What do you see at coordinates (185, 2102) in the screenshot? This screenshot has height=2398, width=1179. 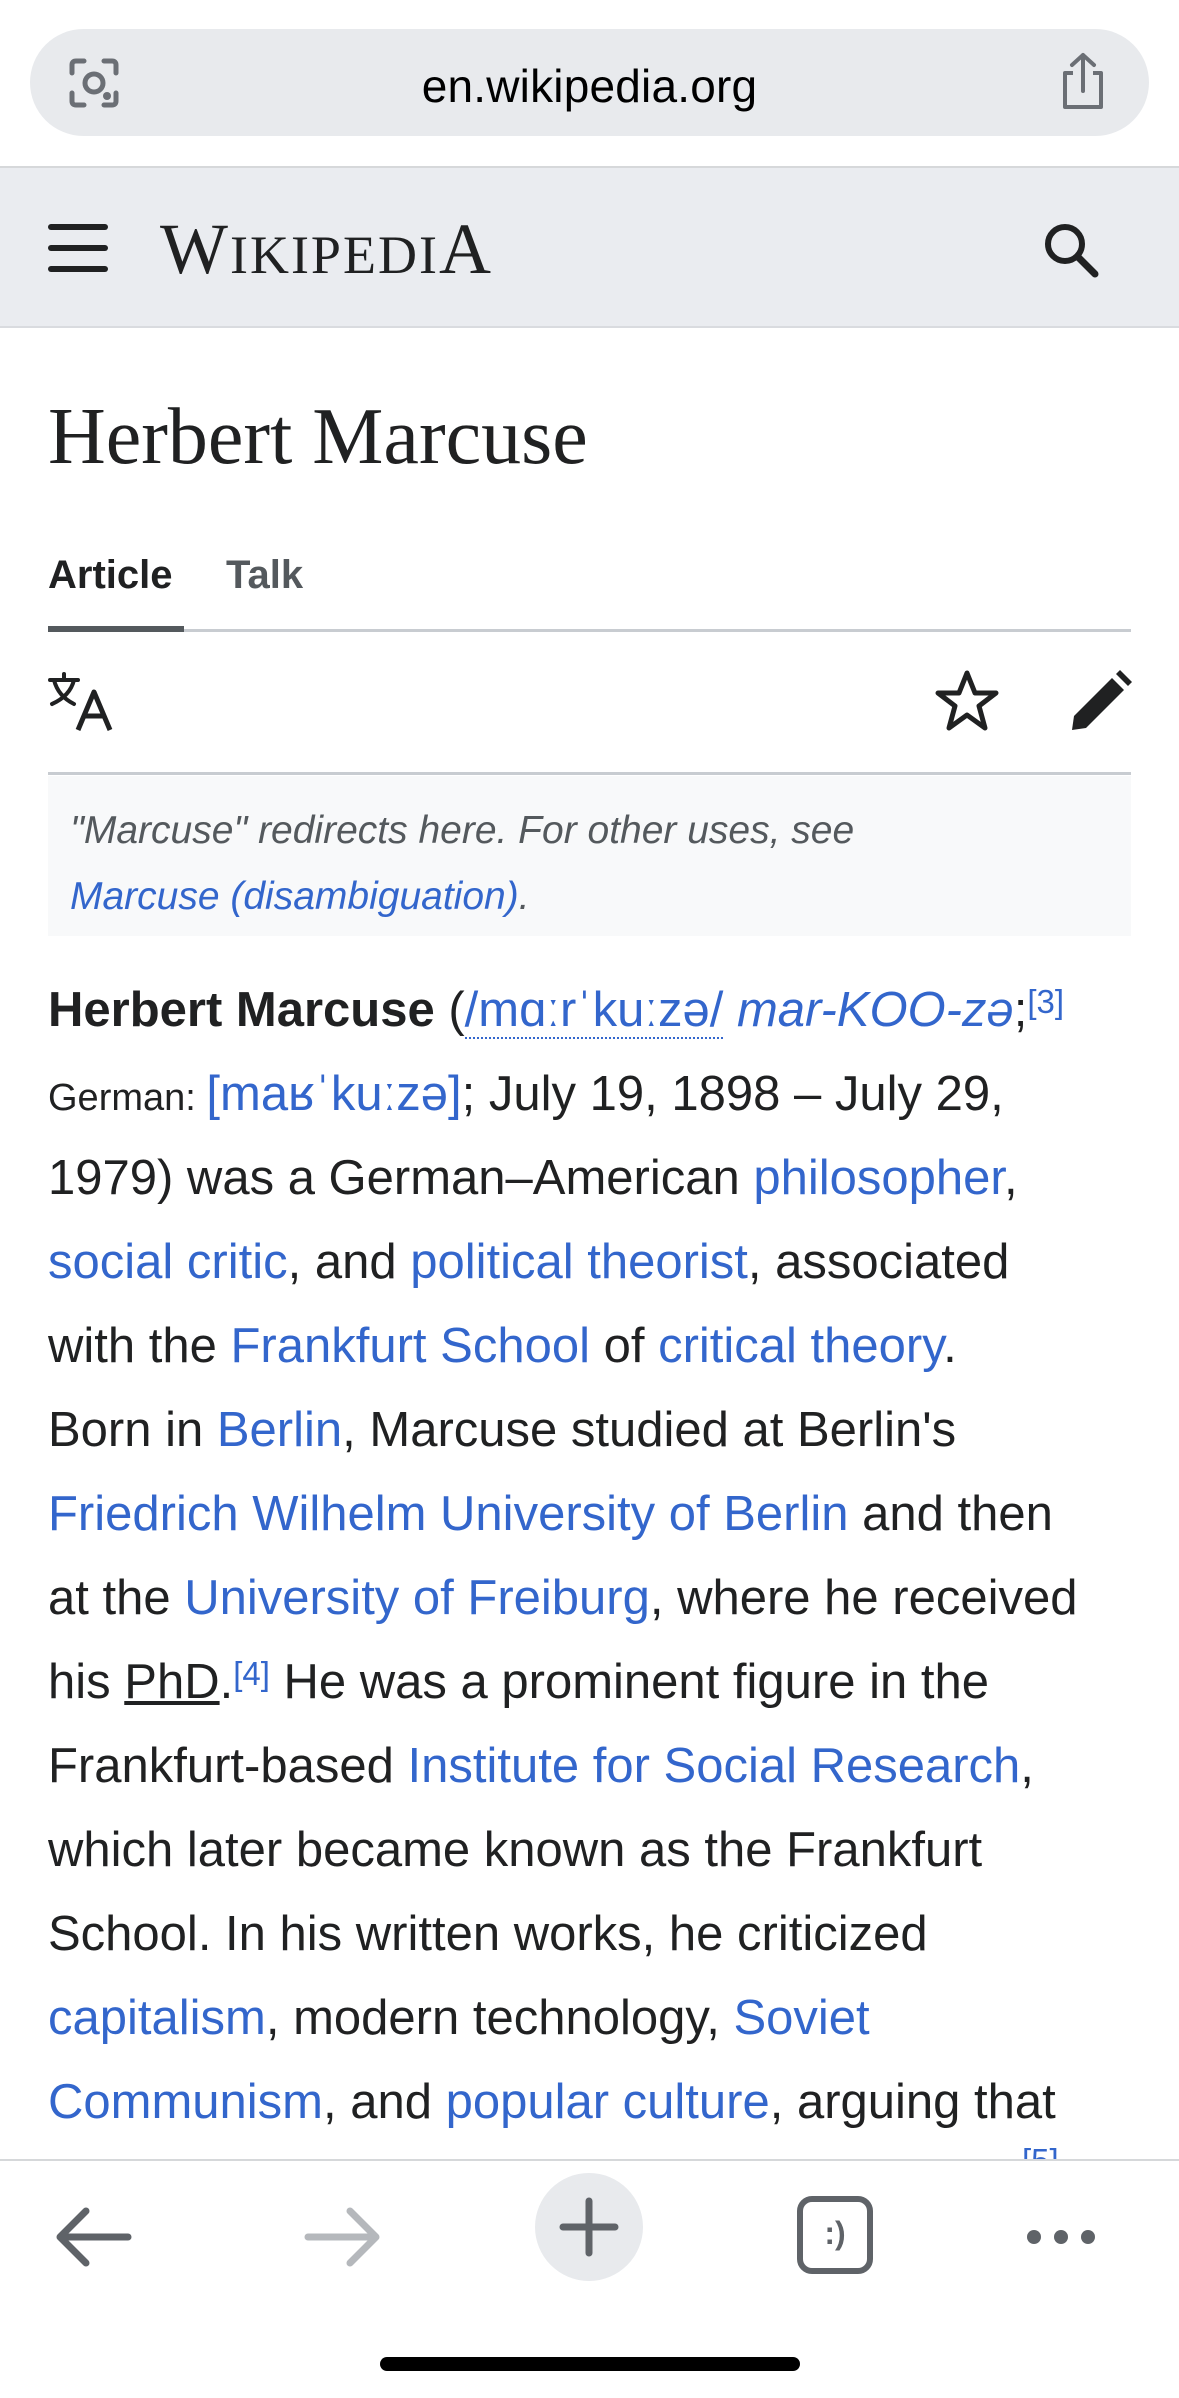 I see `link-soviet-communism-cont: Communism` at bounding box center [185, 2102].